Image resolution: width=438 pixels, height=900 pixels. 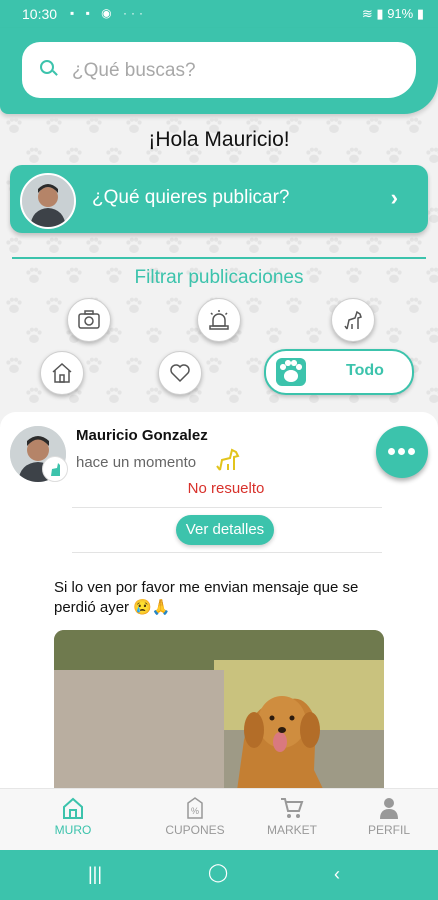 What do you see at coordinates (389, 808) in the screenshot?
I see `user-icon` at bounding box center [389, 808].